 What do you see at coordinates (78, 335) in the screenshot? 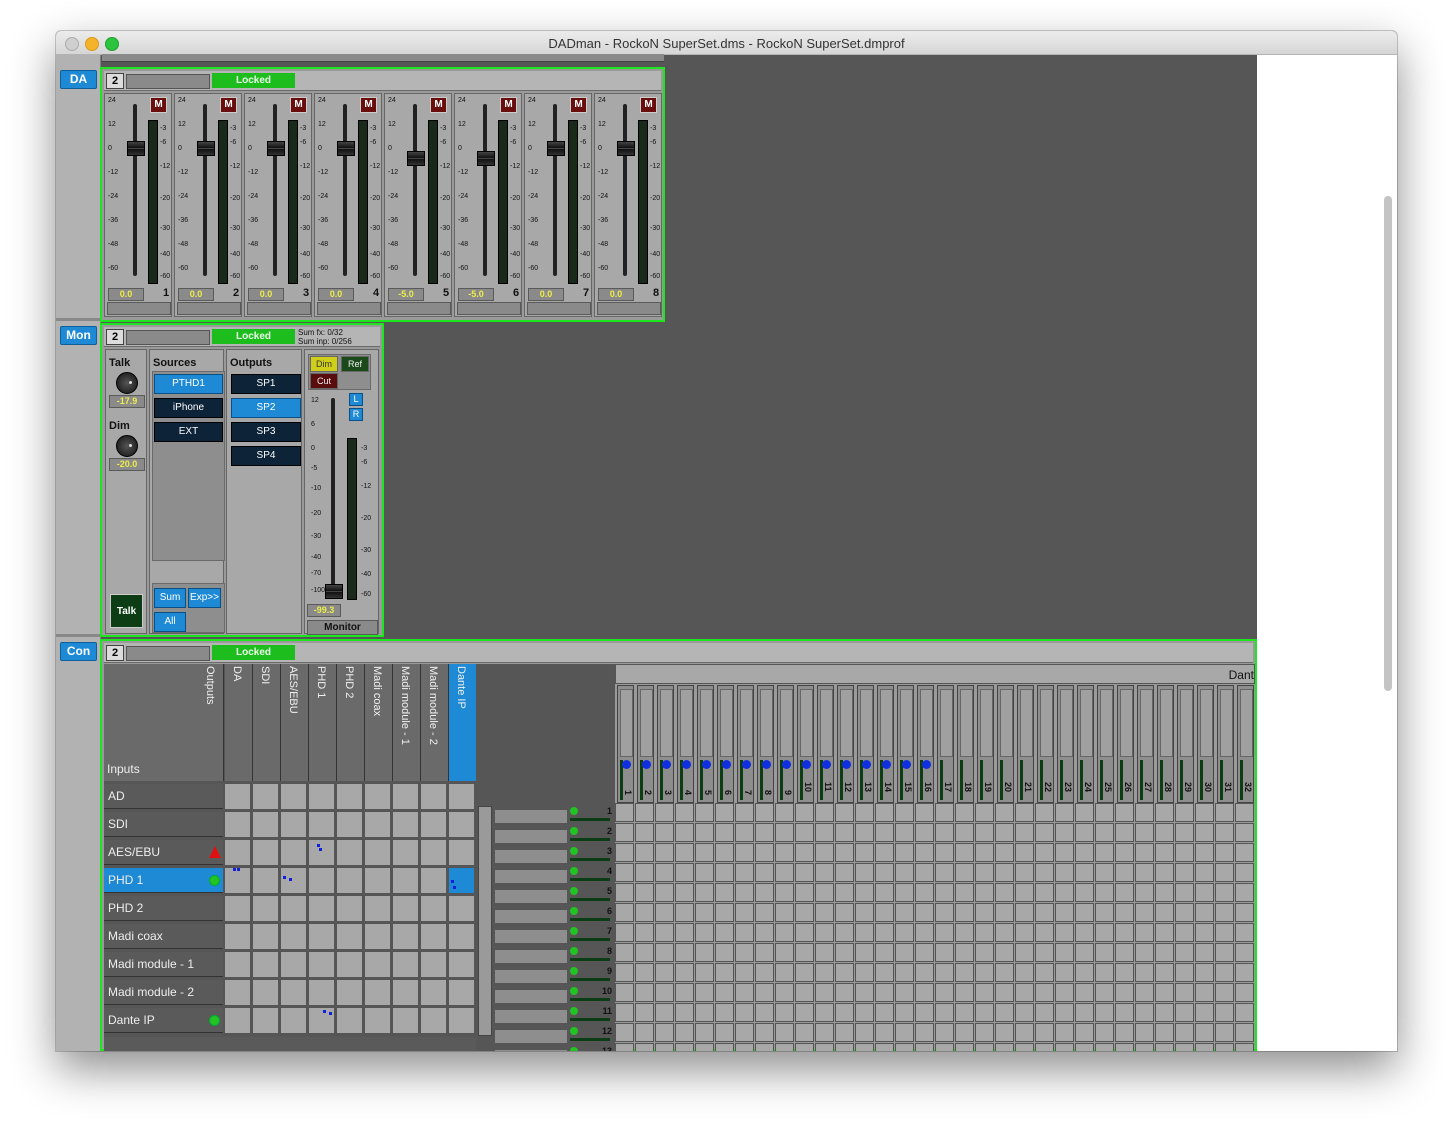
I see `section-button-mon: Mon` at bounding box center [78, 335].